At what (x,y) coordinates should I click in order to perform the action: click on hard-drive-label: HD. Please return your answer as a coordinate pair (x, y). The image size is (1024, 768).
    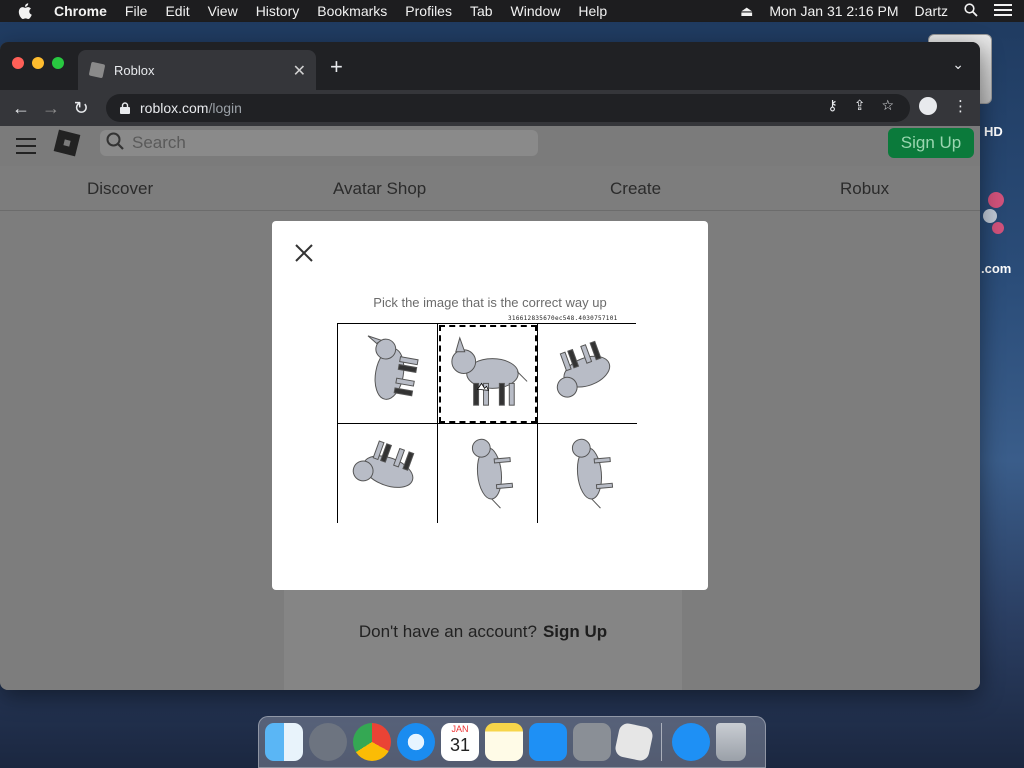
    Looking at the image, I should click on (993, 131).